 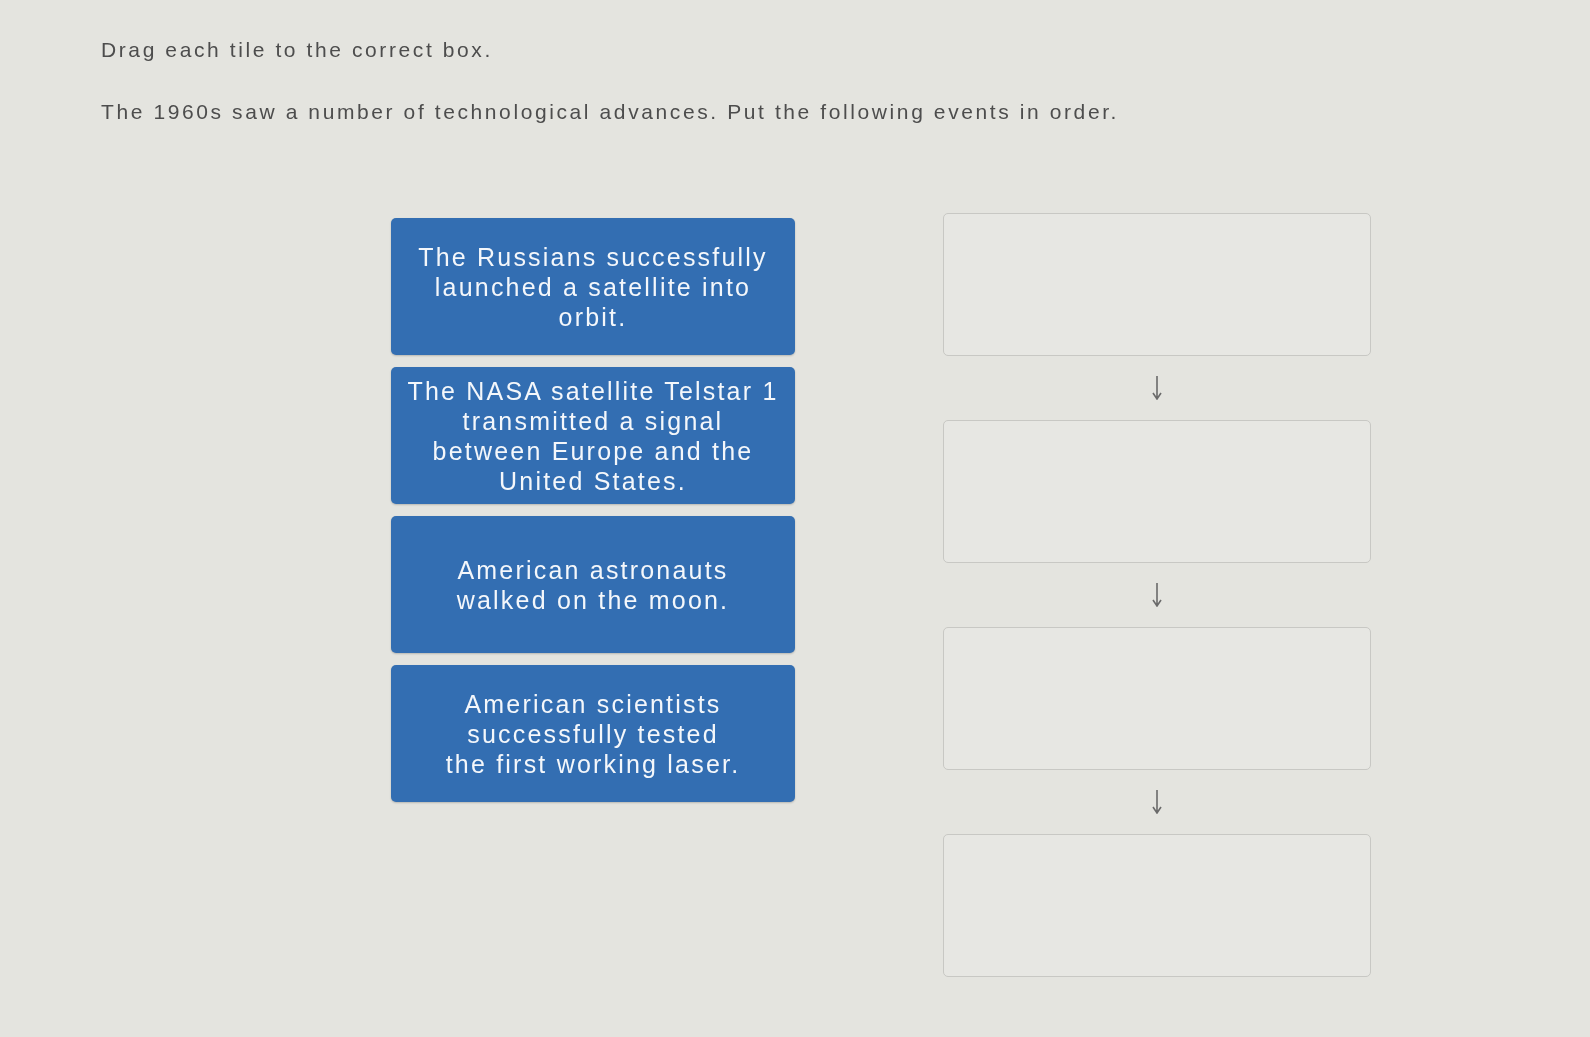 I want to click on draggable-tile: The Russians successfully launched a satellite into orbit., so click(x=593, y=286).